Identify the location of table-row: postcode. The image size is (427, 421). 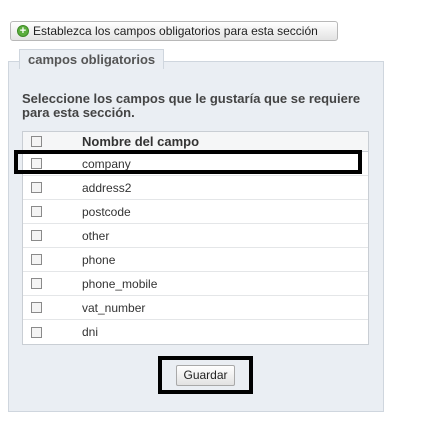
(195, 212).